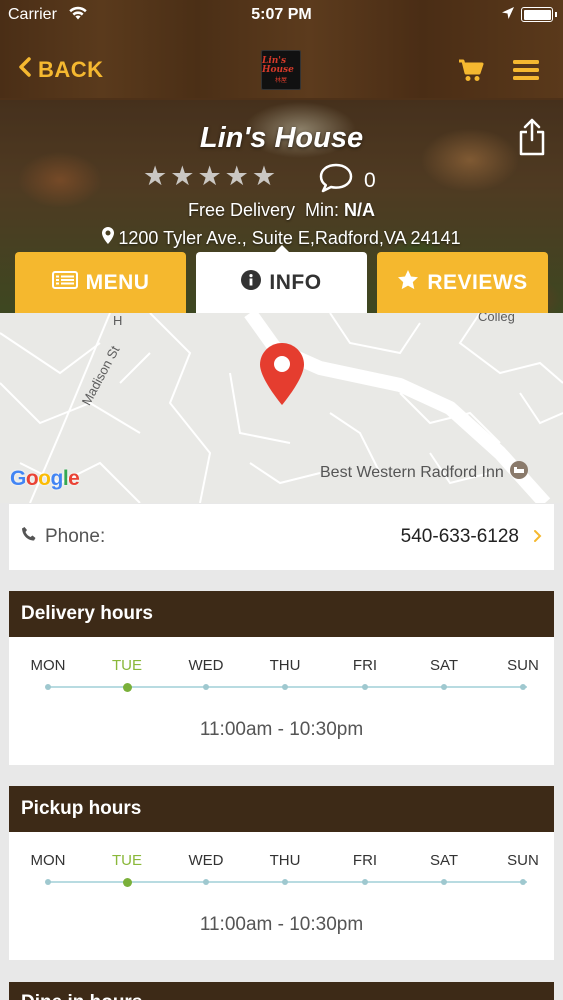  What do you see at coordinates (295, 282) in the screenshot?
I see `tab-info-label: INFO` at bounding box center [295, 282].